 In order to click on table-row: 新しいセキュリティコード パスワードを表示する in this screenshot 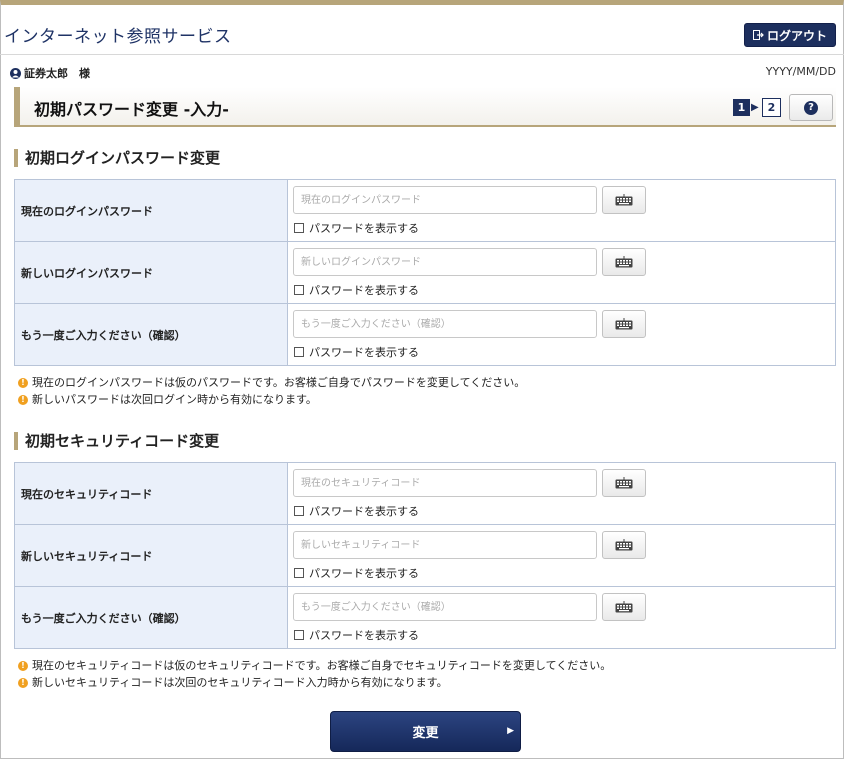, I will do `click(425, 555)`.